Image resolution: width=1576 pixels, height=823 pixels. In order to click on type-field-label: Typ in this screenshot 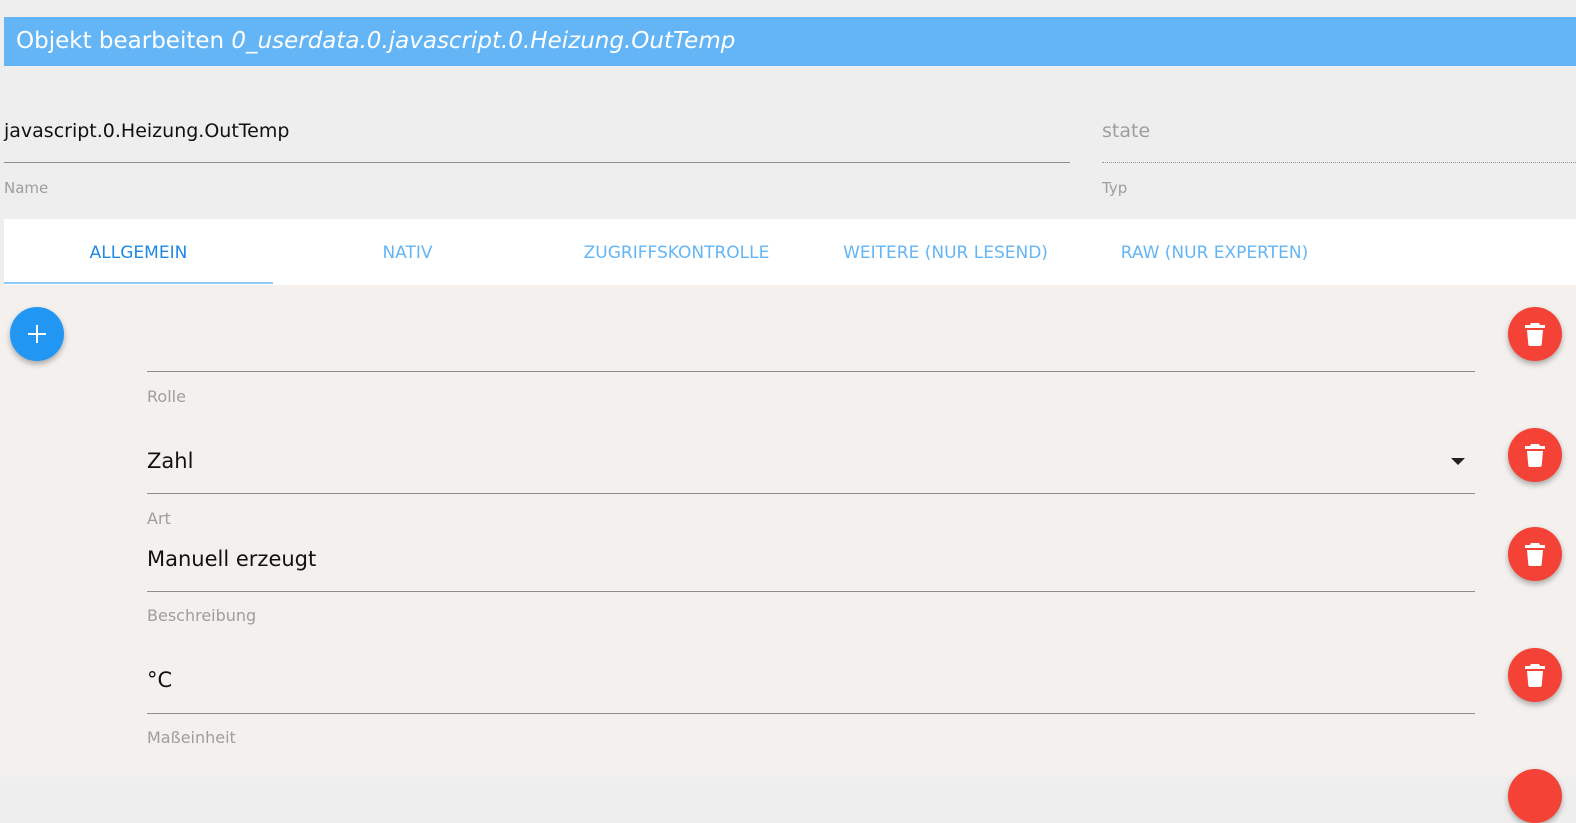, I will do `click(1115, 188)`.